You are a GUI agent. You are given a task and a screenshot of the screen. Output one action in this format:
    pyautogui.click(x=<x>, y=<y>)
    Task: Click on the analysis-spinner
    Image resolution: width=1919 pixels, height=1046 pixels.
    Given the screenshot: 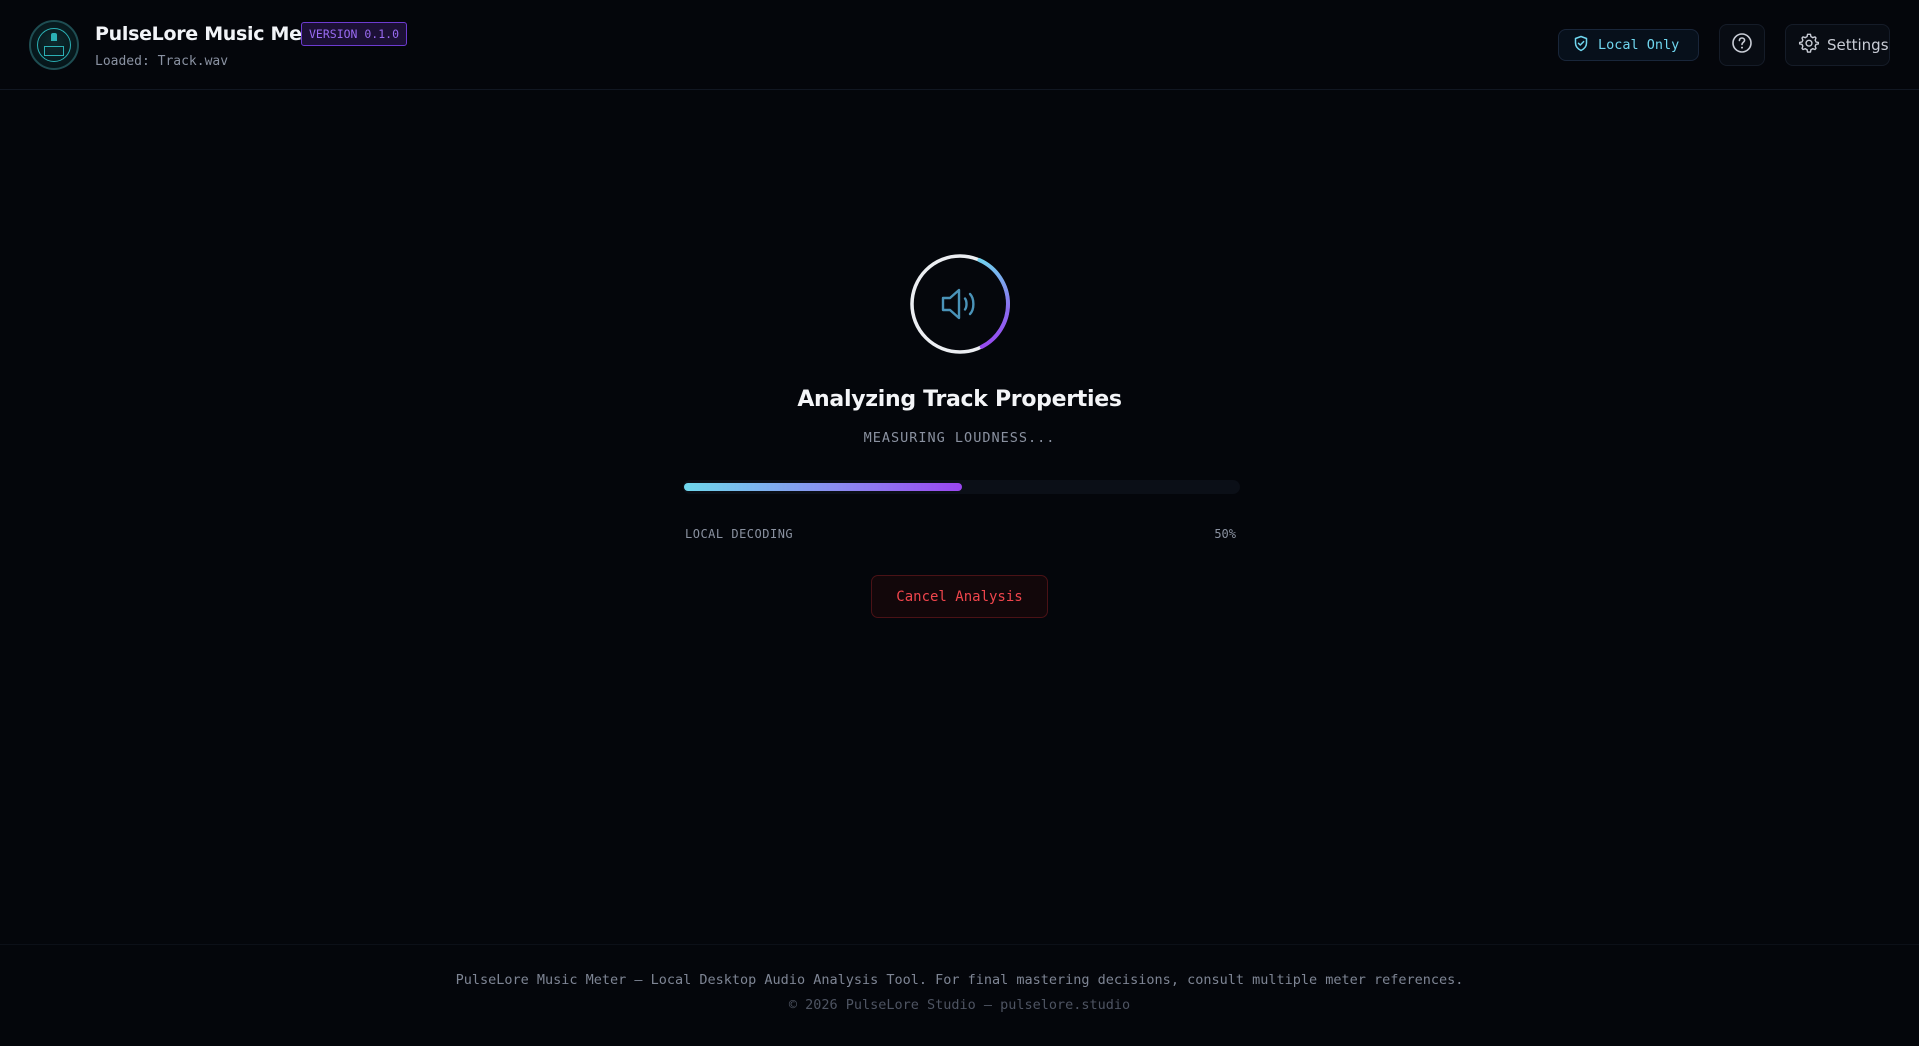 What is the action you would take?
    pyautogui.click(x=960, y=304)
    